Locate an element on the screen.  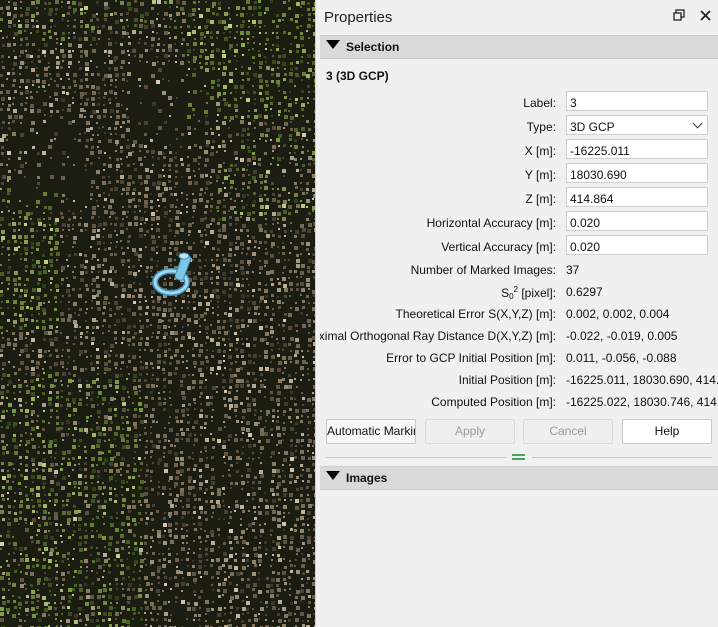
gcp-title: 3 (3D GCP) is located at coordinates (357, 76).